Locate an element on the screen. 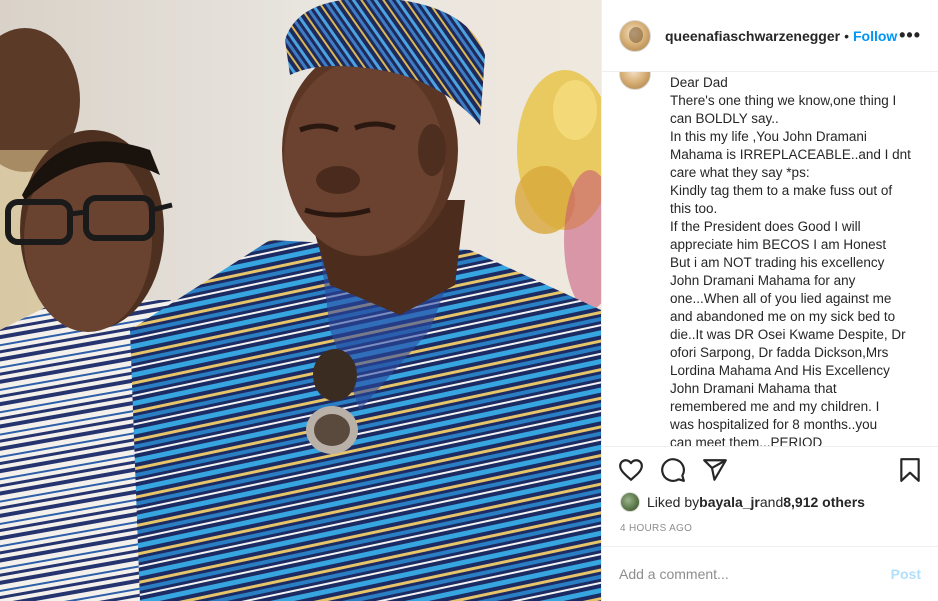 The image size is (938, 601). caption-line: can BOLDLY say.. is located at coordinates (724, 118).